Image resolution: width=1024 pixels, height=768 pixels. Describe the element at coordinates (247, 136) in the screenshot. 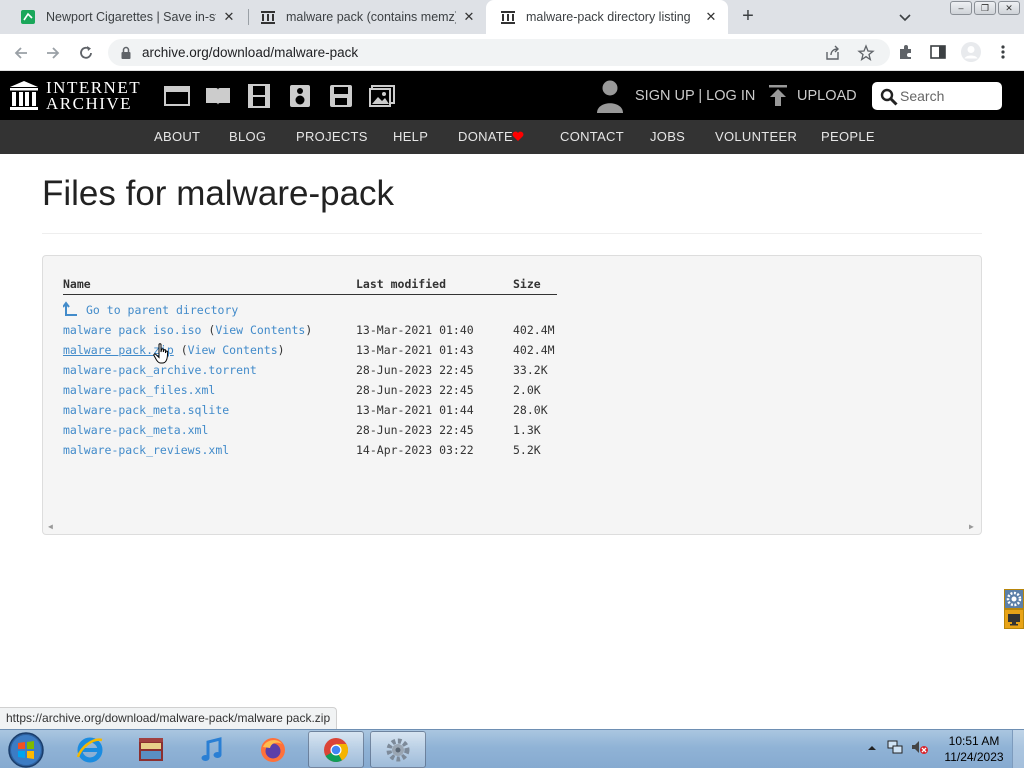

I see `nav-blog: BLOG` at that location.